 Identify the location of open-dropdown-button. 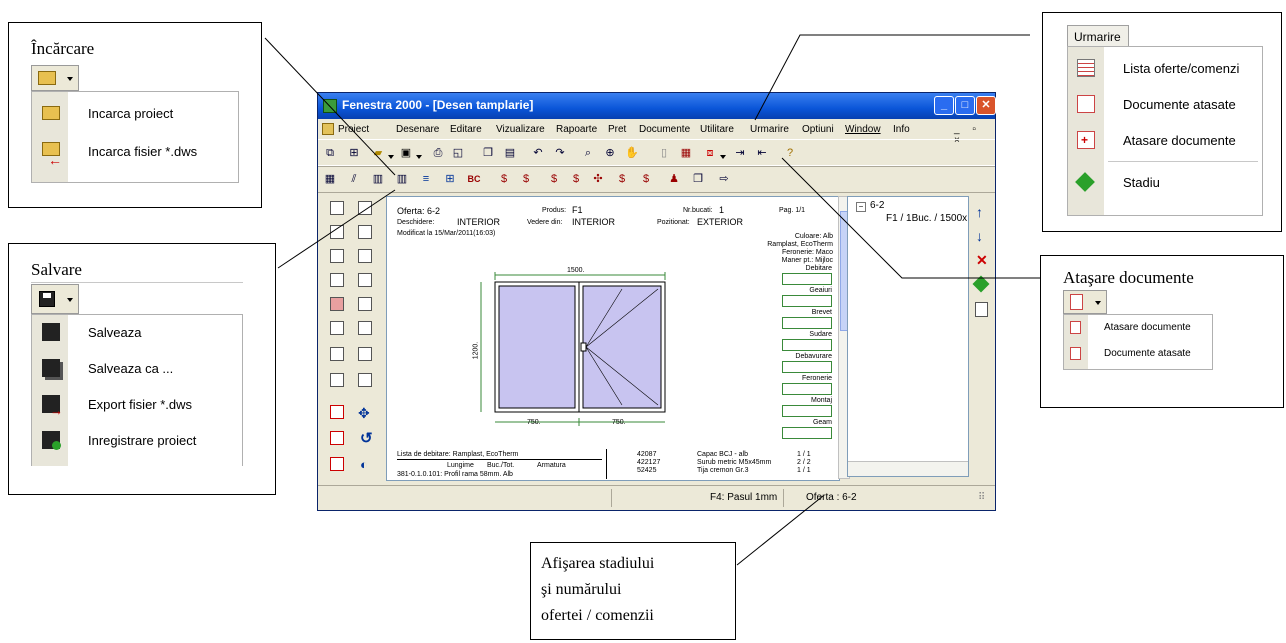
(55, 78).